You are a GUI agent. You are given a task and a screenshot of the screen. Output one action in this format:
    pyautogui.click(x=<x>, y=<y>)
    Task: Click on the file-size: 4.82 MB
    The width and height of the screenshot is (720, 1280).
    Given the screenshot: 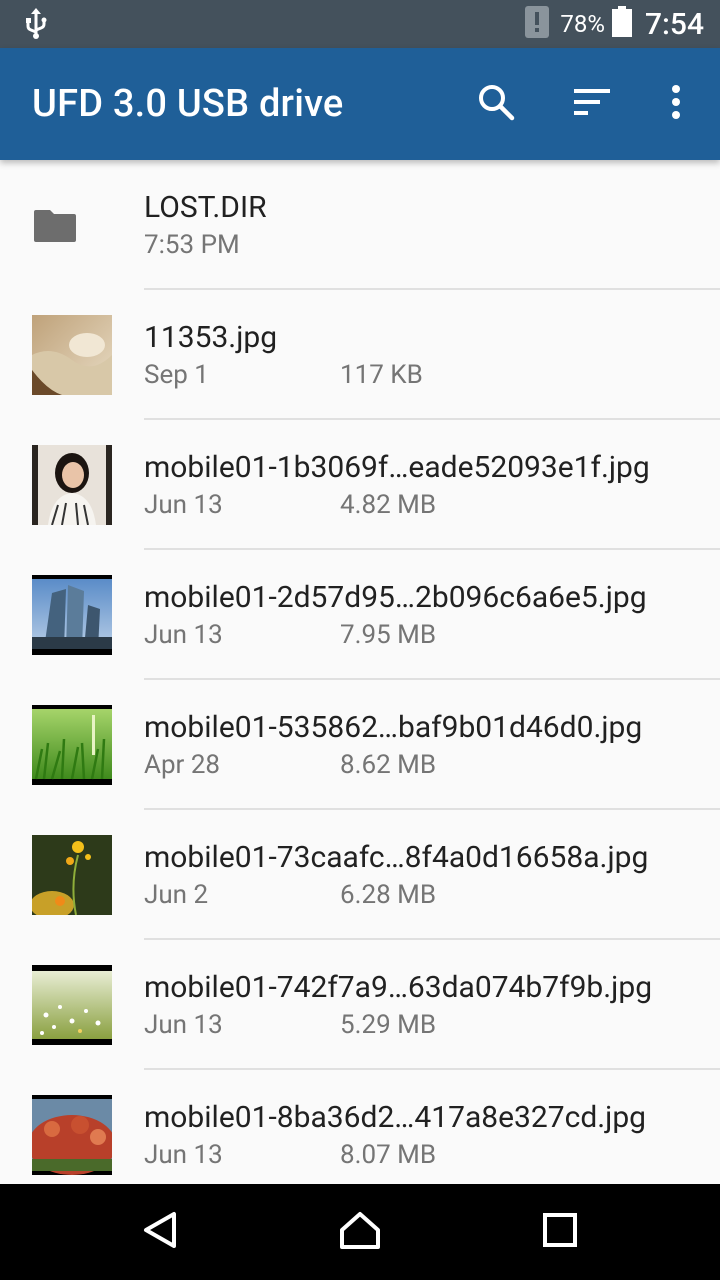 What is the action you would take?
    pyautogui.click(x=388, y=505)
    